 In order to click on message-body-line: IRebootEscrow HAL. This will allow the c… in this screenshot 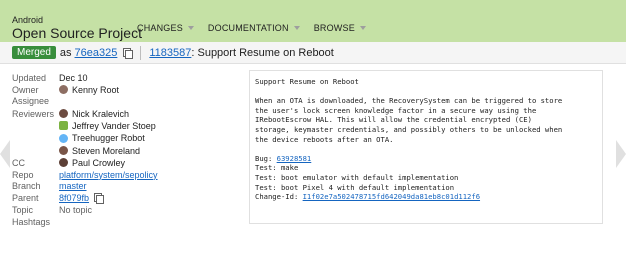, I will do `click(393, 120)`.